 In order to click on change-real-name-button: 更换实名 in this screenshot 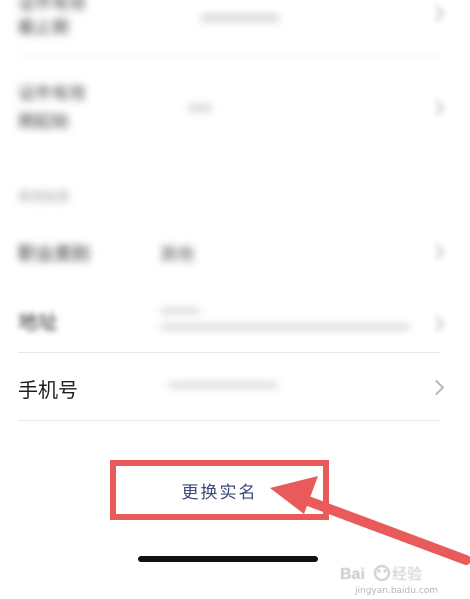, I will do `click(219, 490)`.